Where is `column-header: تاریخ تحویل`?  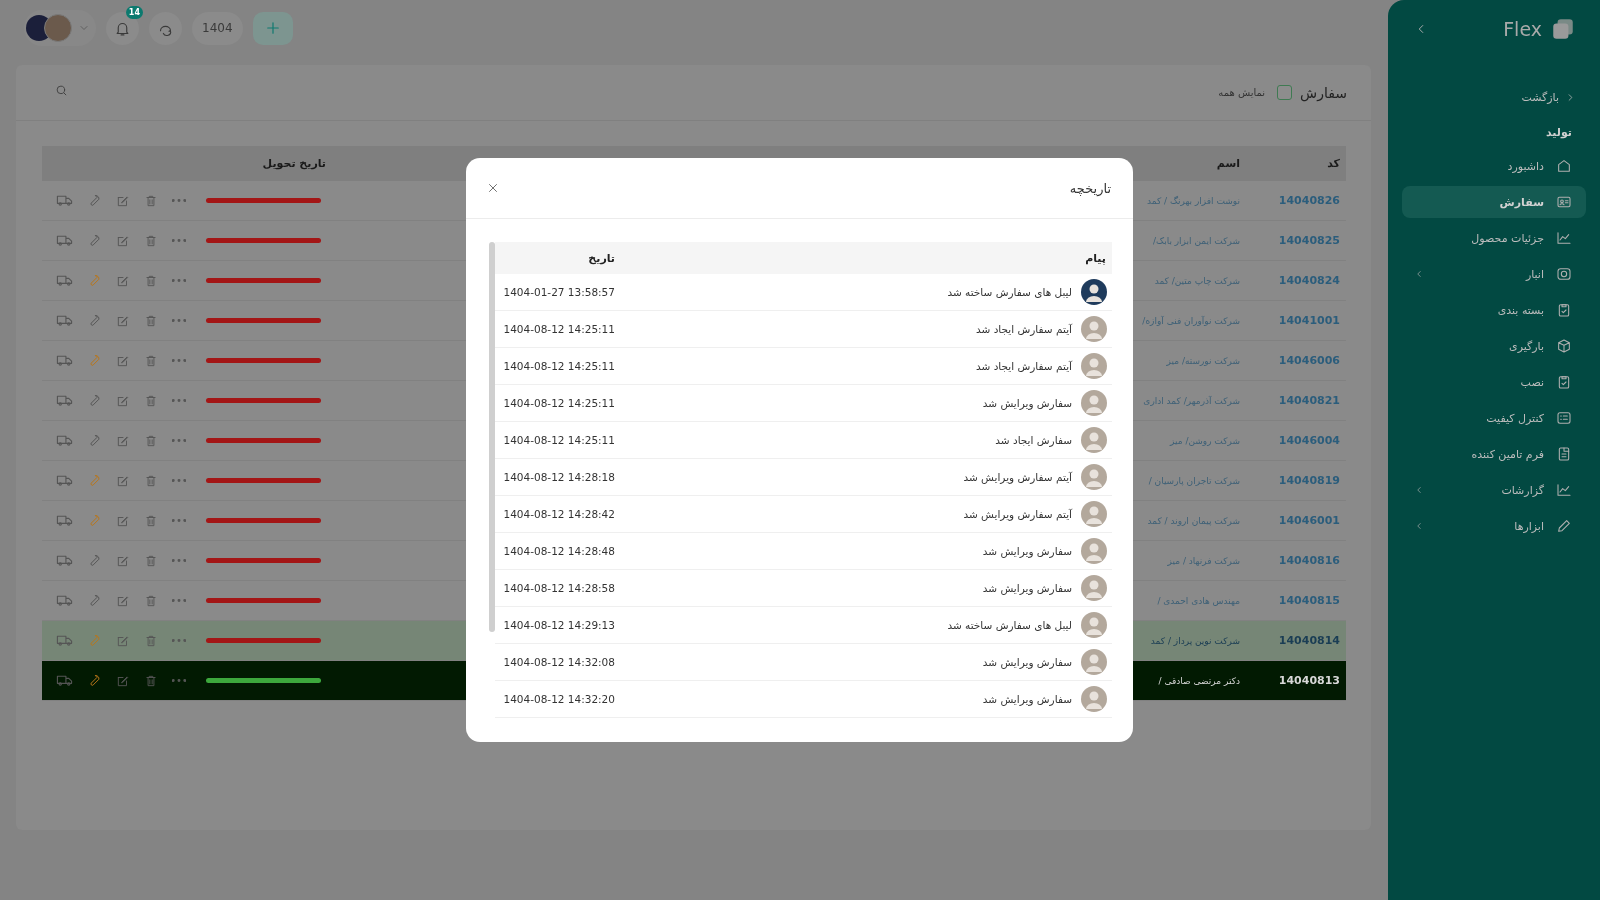 column-header: تاریخ تحویل is located at coordinates (294, 163).